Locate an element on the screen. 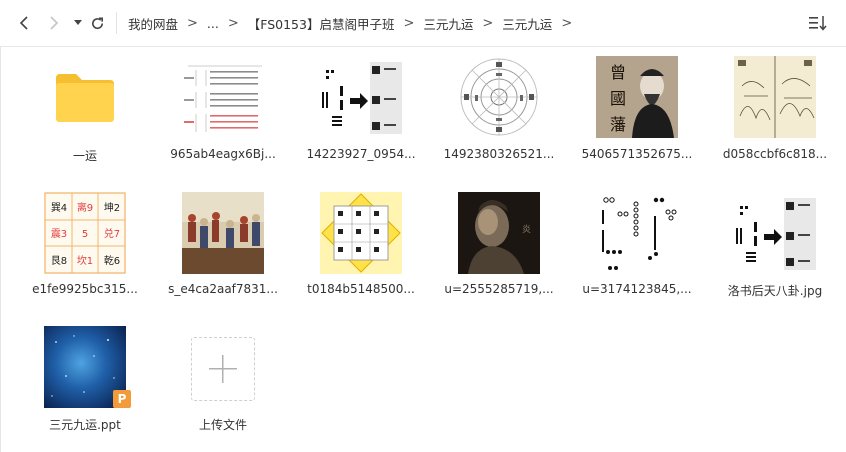  panel-border is located at coordinates (0, 249).